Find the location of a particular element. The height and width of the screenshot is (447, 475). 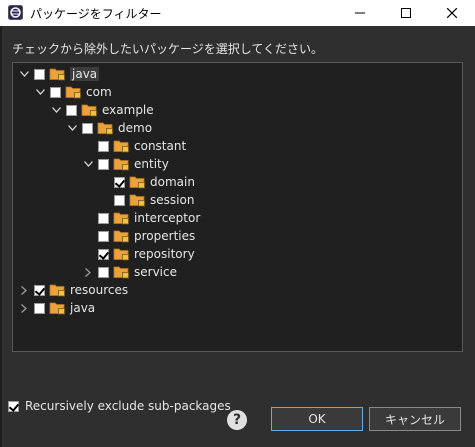

tree-row: demo is located at coordinates (108, 128).